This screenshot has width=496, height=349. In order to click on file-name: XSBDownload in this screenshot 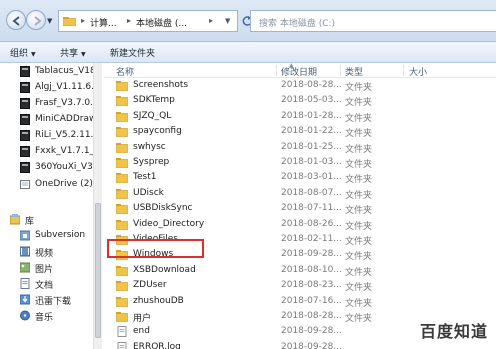, I will do `click(164, 269)`.